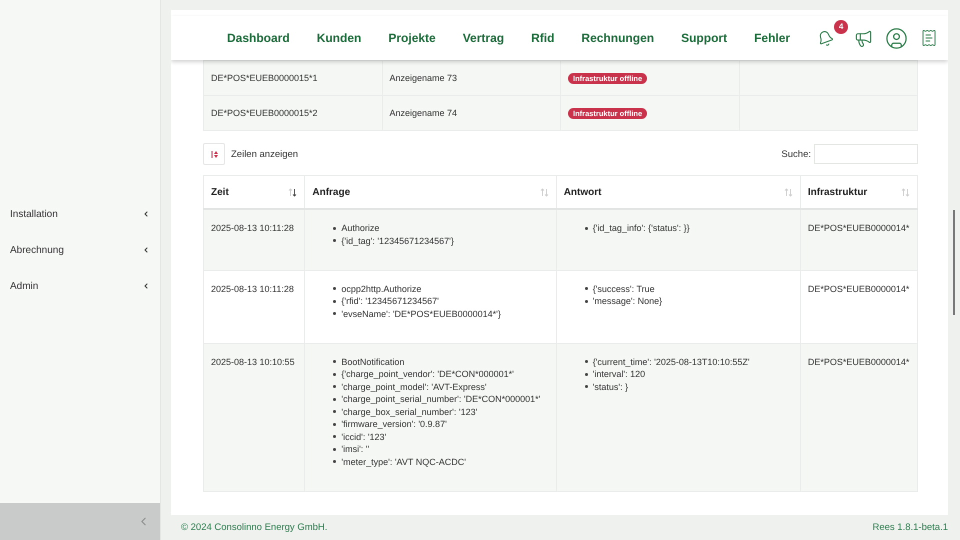 Image resolution: width=960 pixels, height=540 pixels. Describe the element at coordinates (583, 192) in the screenshot. I see `column-title: Antwort` at that location.